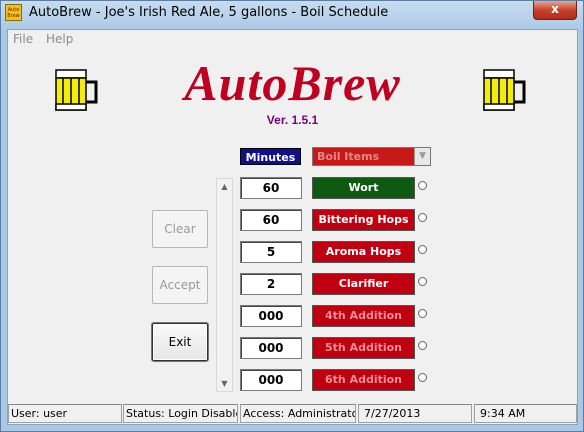 This screenshot has height=432, width=584. I want to click on scroll-up-arrow-icon: ▲, so click(224, 186).